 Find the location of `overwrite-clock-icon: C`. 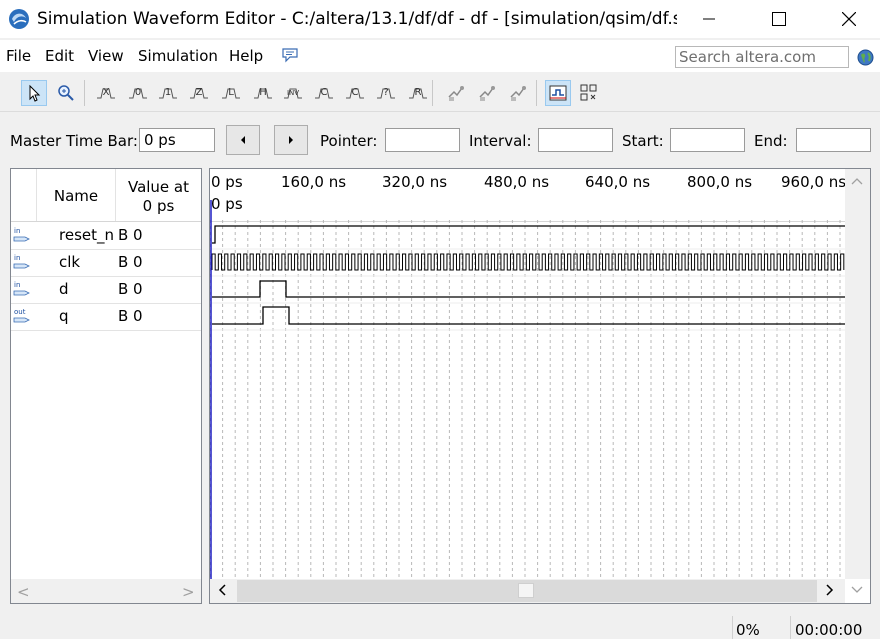

overwrite-clock-icon: C is located at coordinates (355, 93).